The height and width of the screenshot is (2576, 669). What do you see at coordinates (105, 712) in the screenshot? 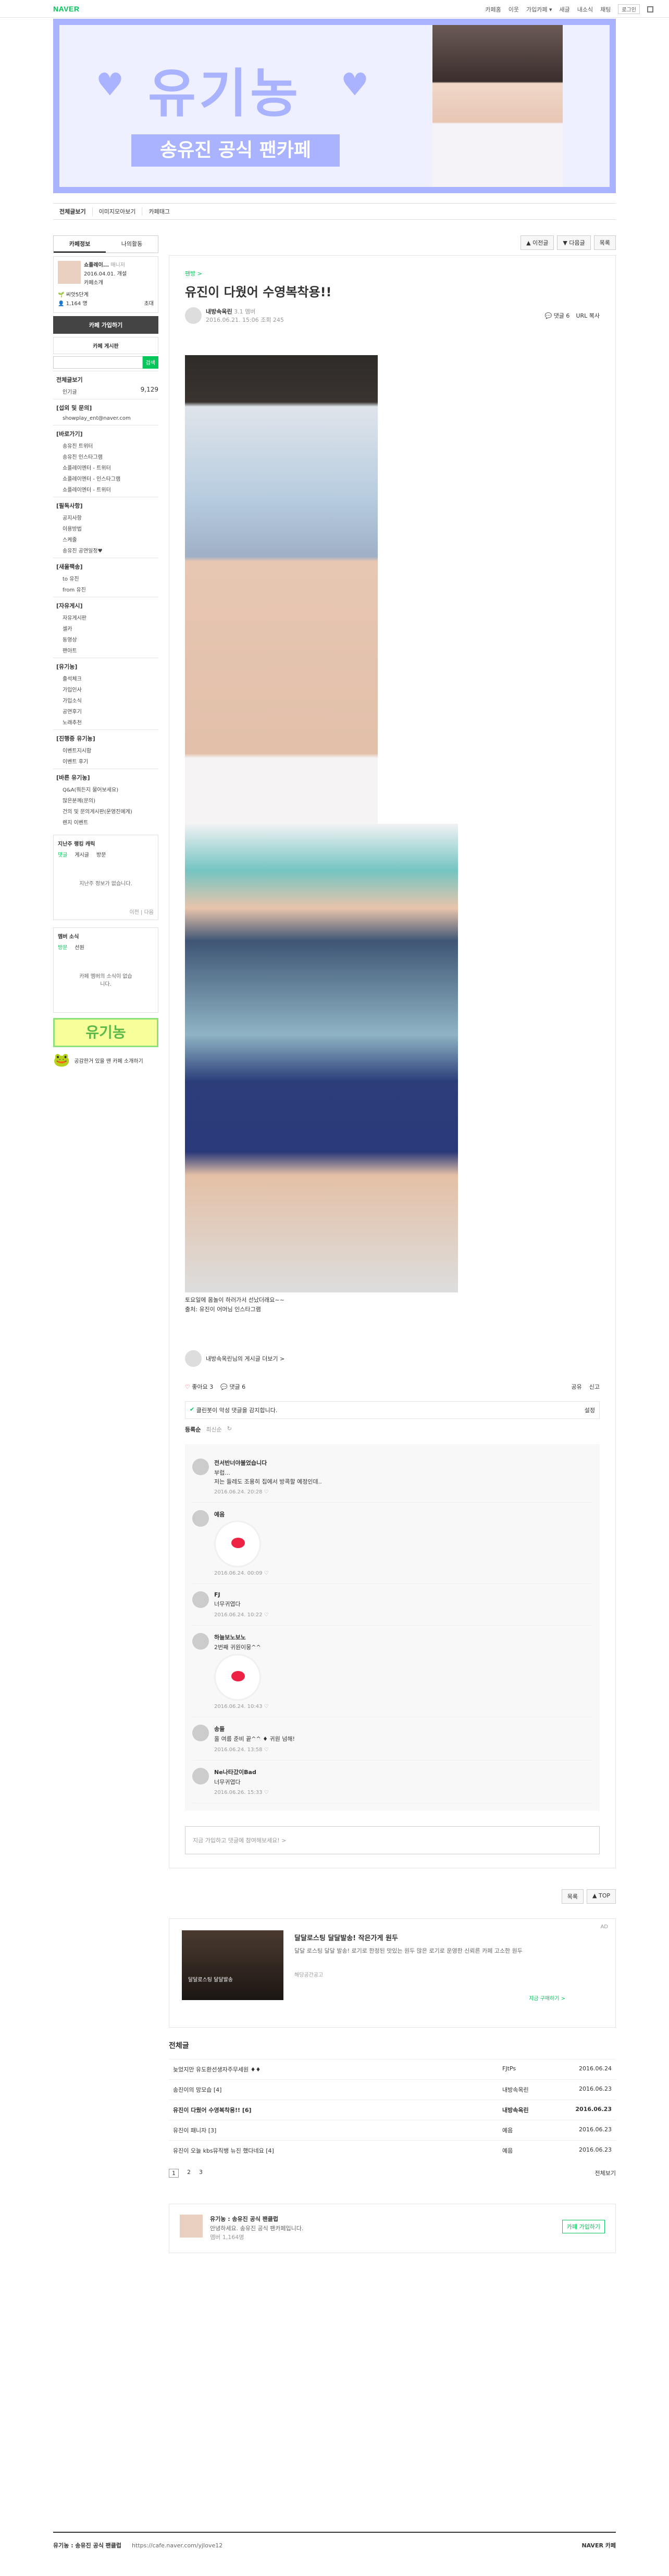
I see `menu-item: 공연후기` at bounding box center [105, 712].